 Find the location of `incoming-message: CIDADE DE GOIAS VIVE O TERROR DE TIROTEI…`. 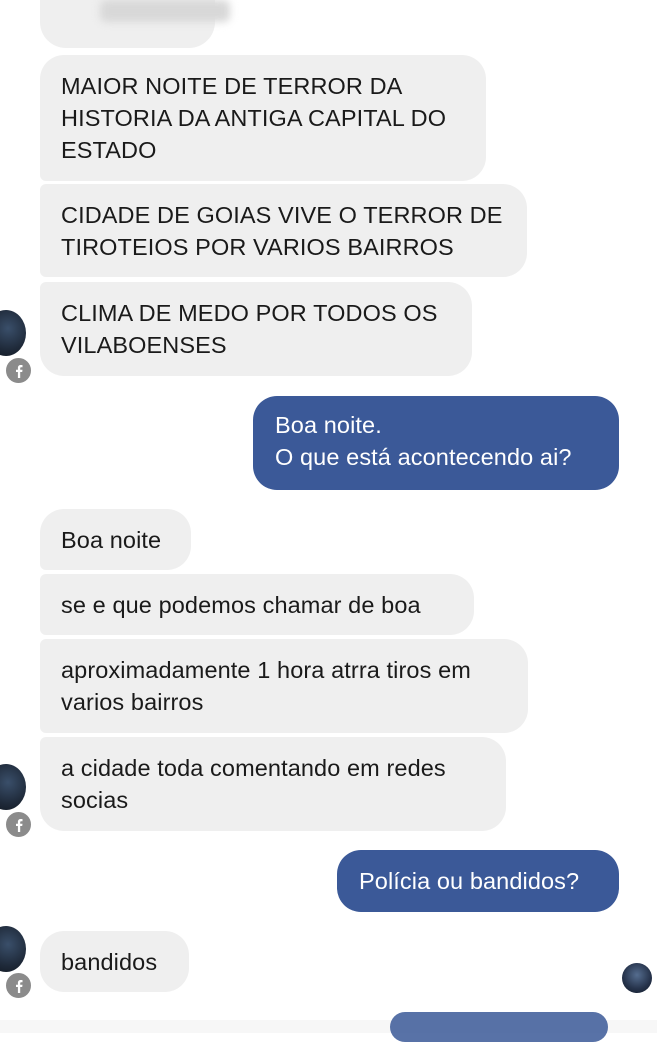

incoming-message: CIDADE DE GOIAS VIVE O TERROR DE TIROTEI… is located at coordinates (283, 230).